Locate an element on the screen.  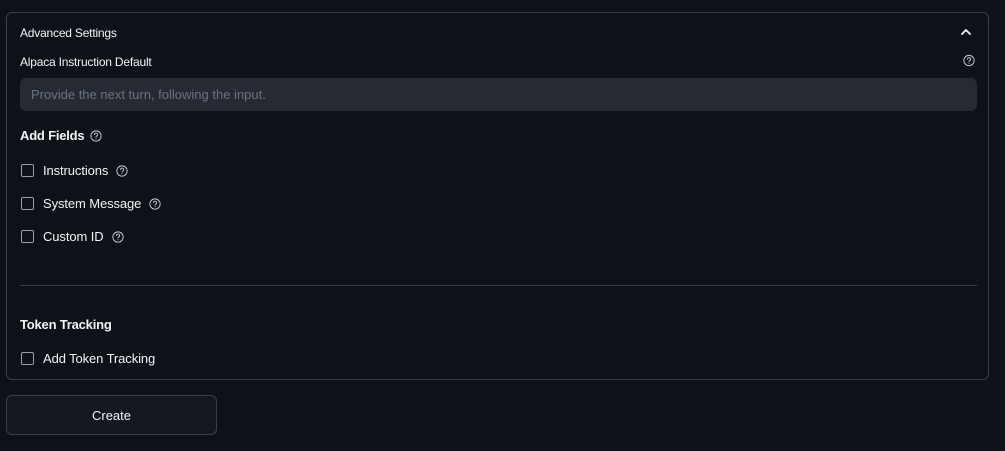
custom-id-label: Custom ID is located at coordinates (73, 236).